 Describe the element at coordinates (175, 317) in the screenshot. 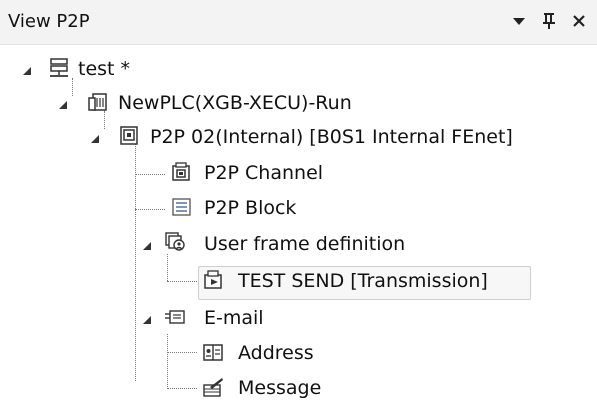

I see `email-icon` at that location.